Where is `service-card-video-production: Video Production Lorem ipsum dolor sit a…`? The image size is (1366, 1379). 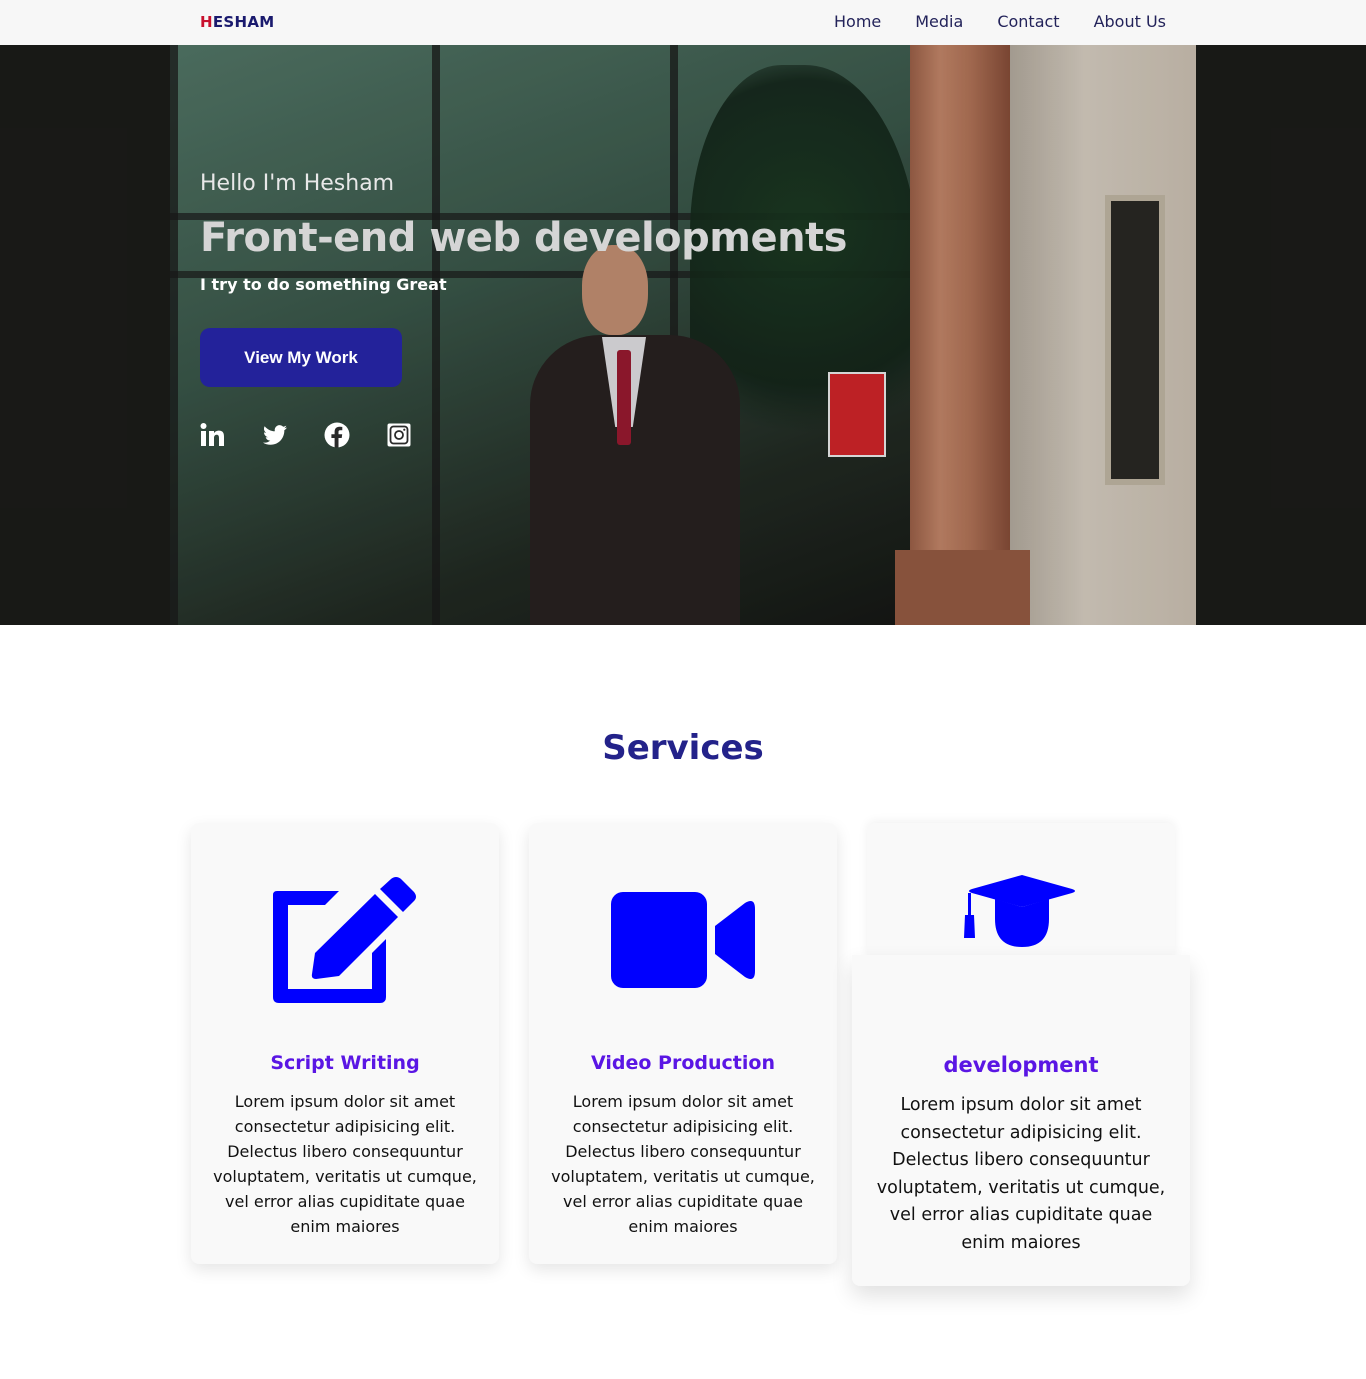 service-card-video-production: Video Production Lorem ipsum dolor sit a… is located at coordinates (683, 1043).